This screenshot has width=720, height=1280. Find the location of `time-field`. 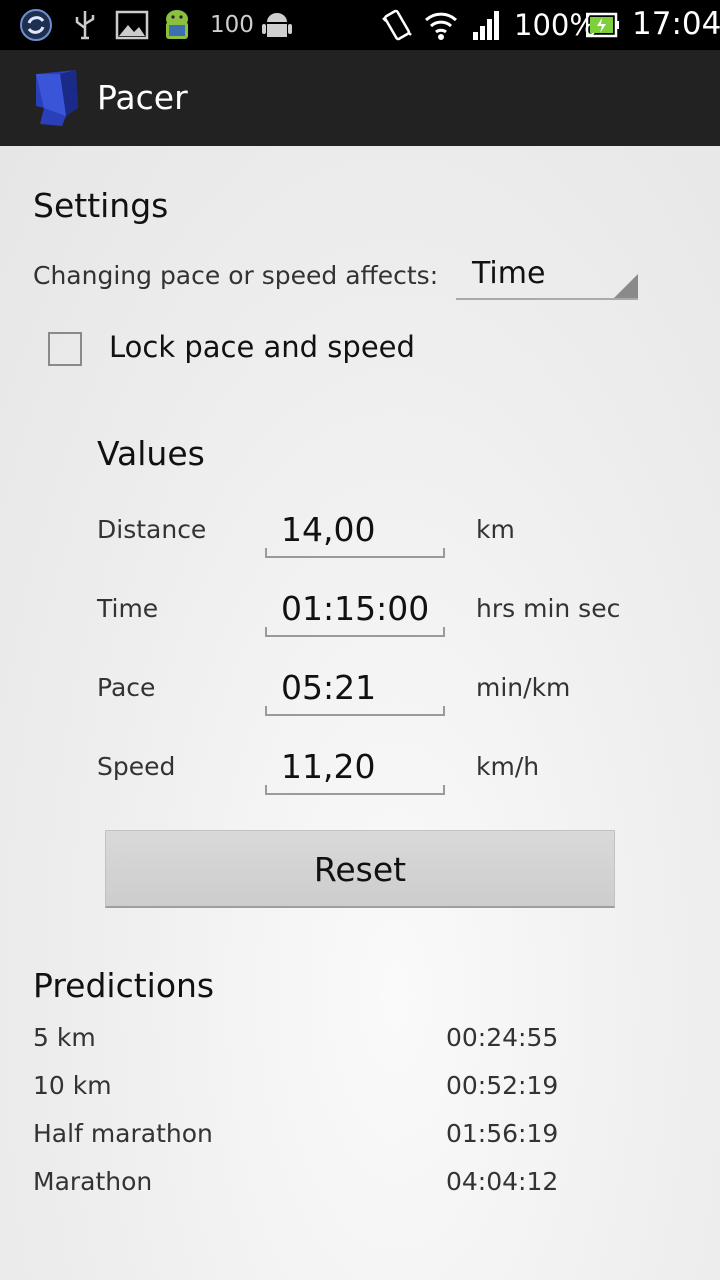

time-field is located at coordinates (355, 612).